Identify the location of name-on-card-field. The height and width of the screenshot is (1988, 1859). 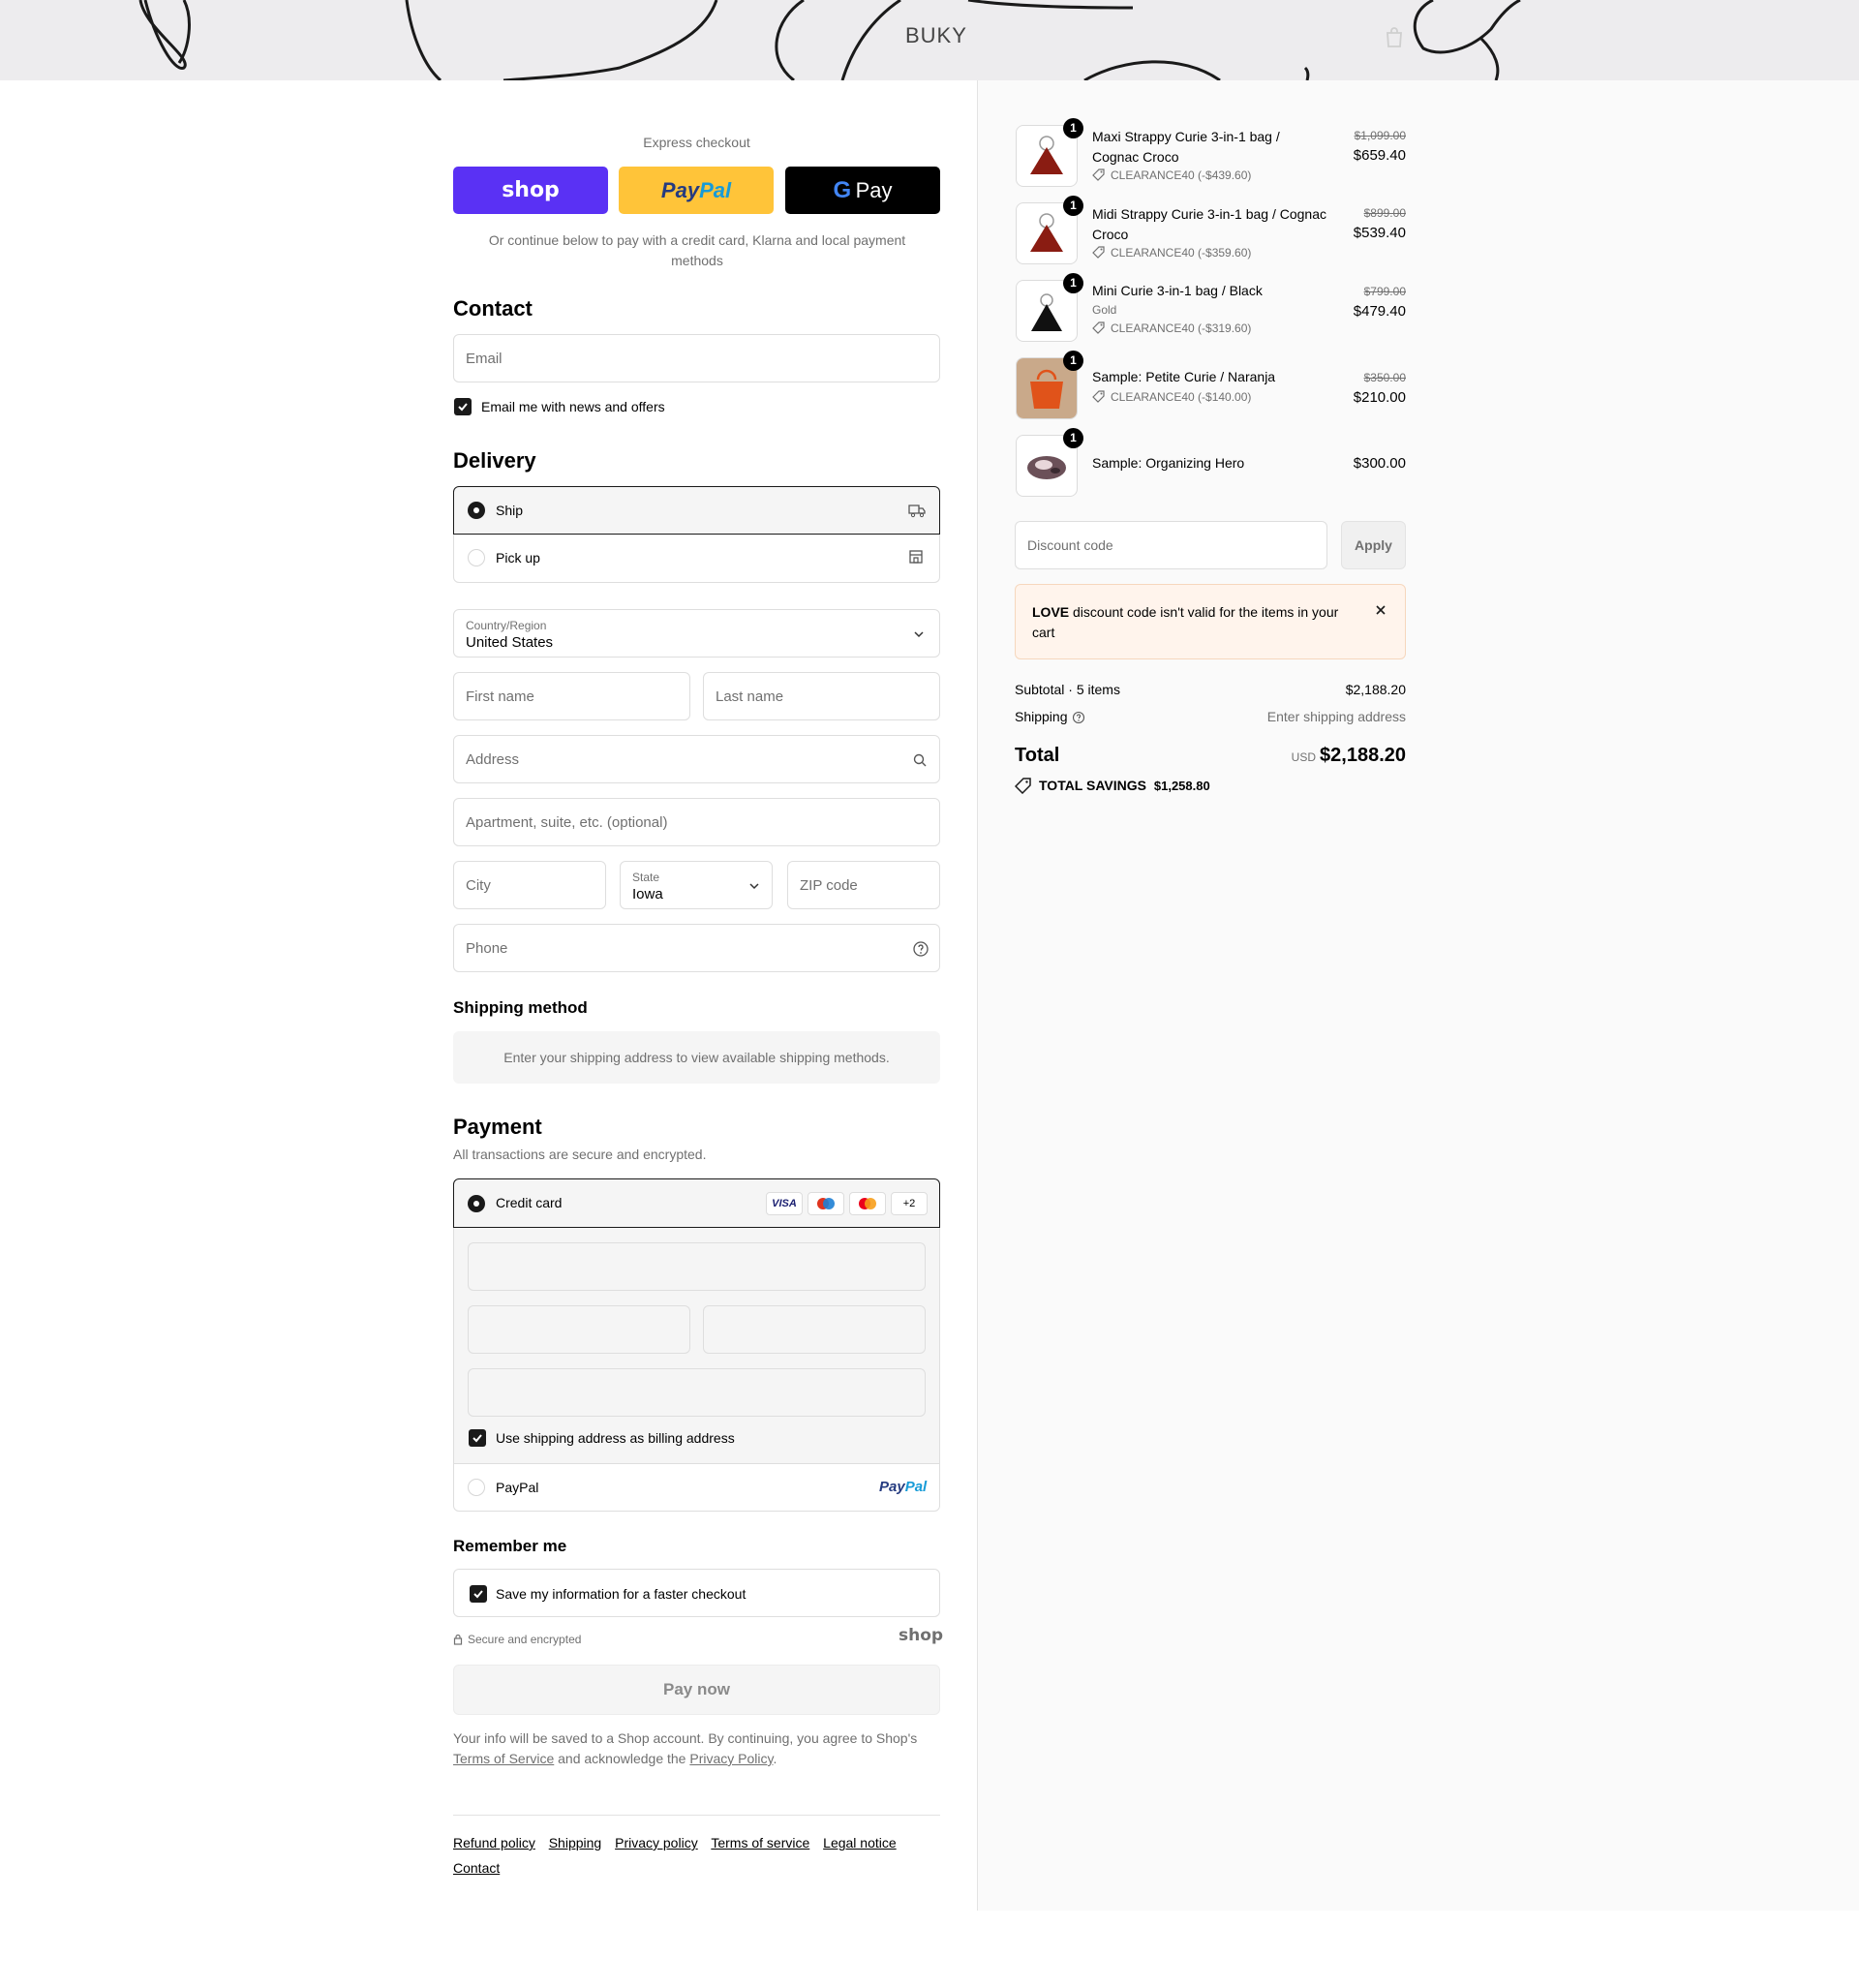
(697, 1392).